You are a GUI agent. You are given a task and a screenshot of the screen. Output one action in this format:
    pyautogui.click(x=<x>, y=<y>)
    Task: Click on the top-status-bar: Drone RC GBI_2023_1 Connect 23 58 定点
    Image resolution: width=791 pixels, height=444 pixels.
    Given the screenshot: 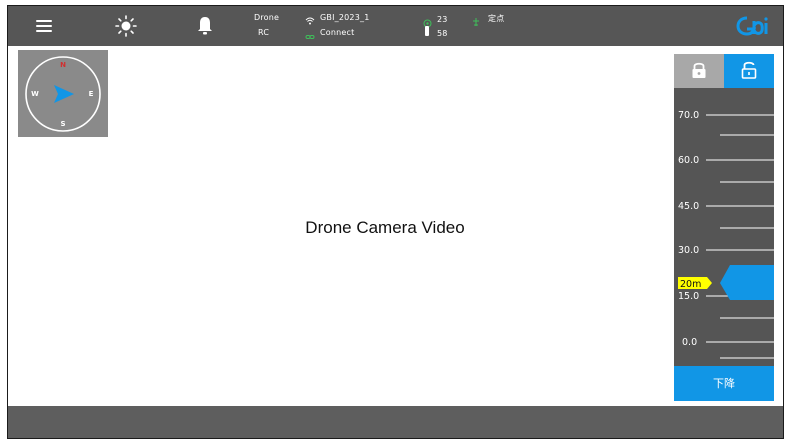 What is the action you would take?
    pyautogui.click(x=395, y=26)
    